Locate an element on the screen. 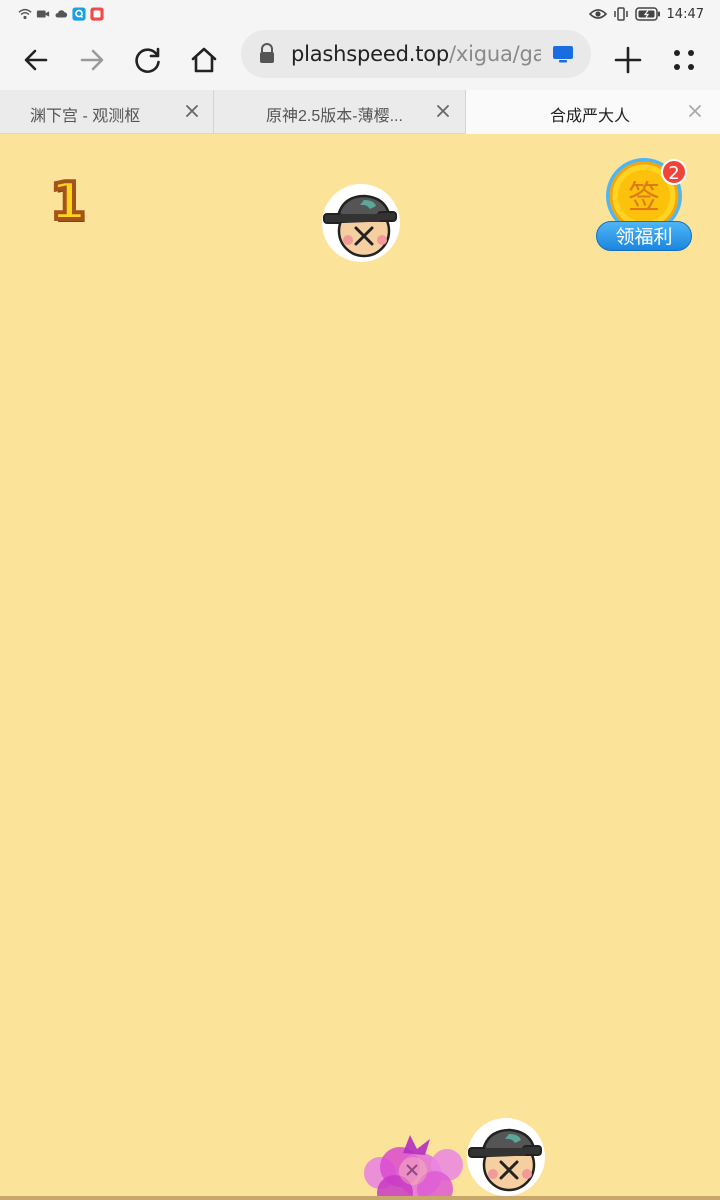 Image resolution: width=720 pixels, height=1200 pixels. home-icon is located at coordinates (204, 60).